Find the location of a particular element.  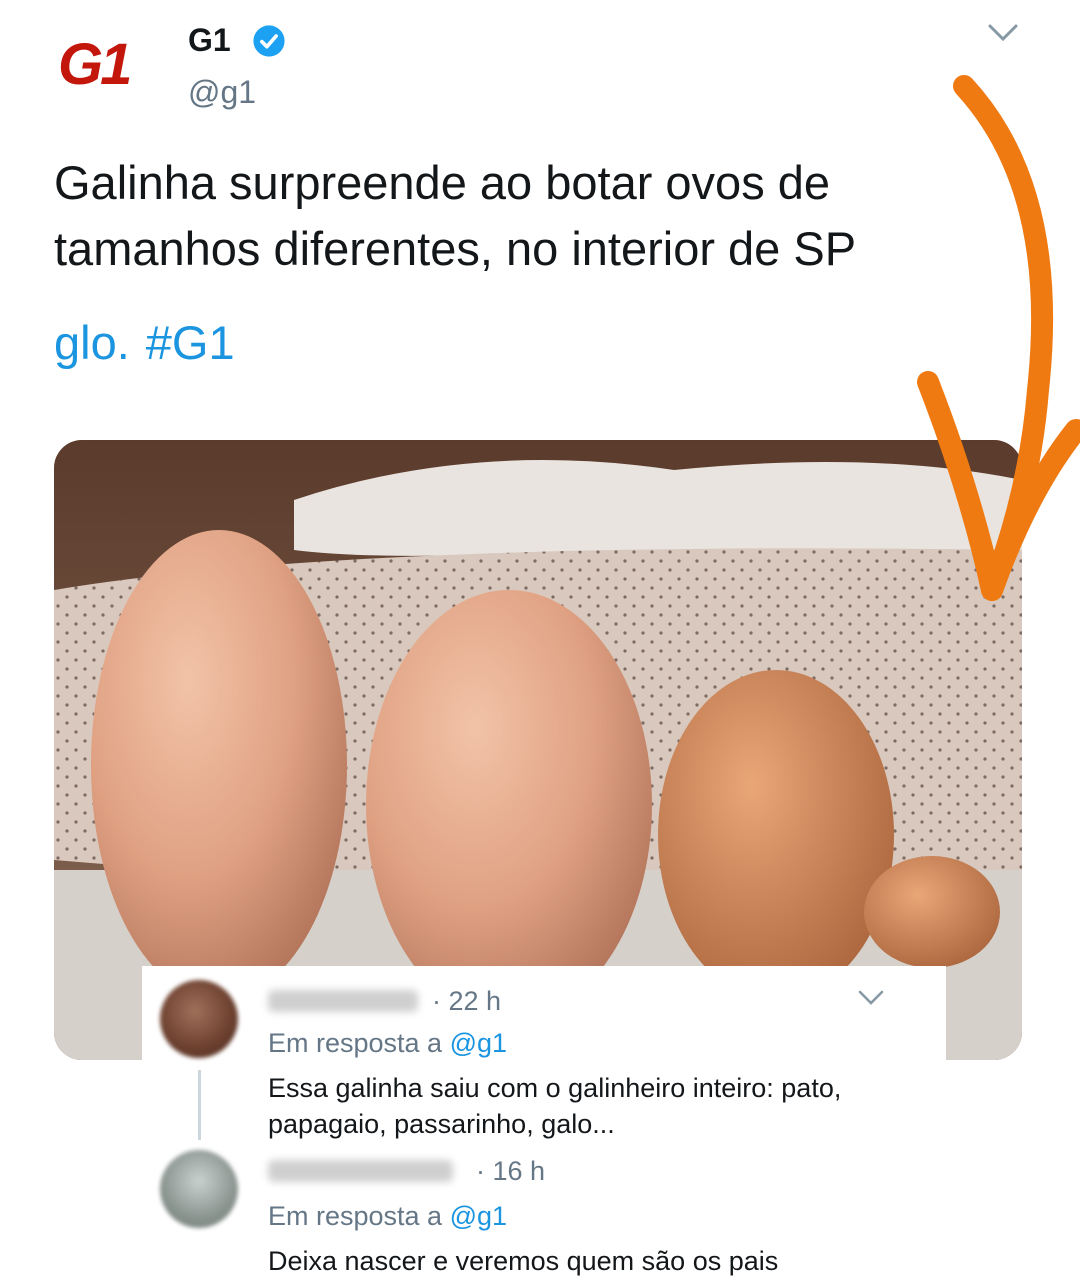

verified-badge-icon is located at coordinates (269, 41).